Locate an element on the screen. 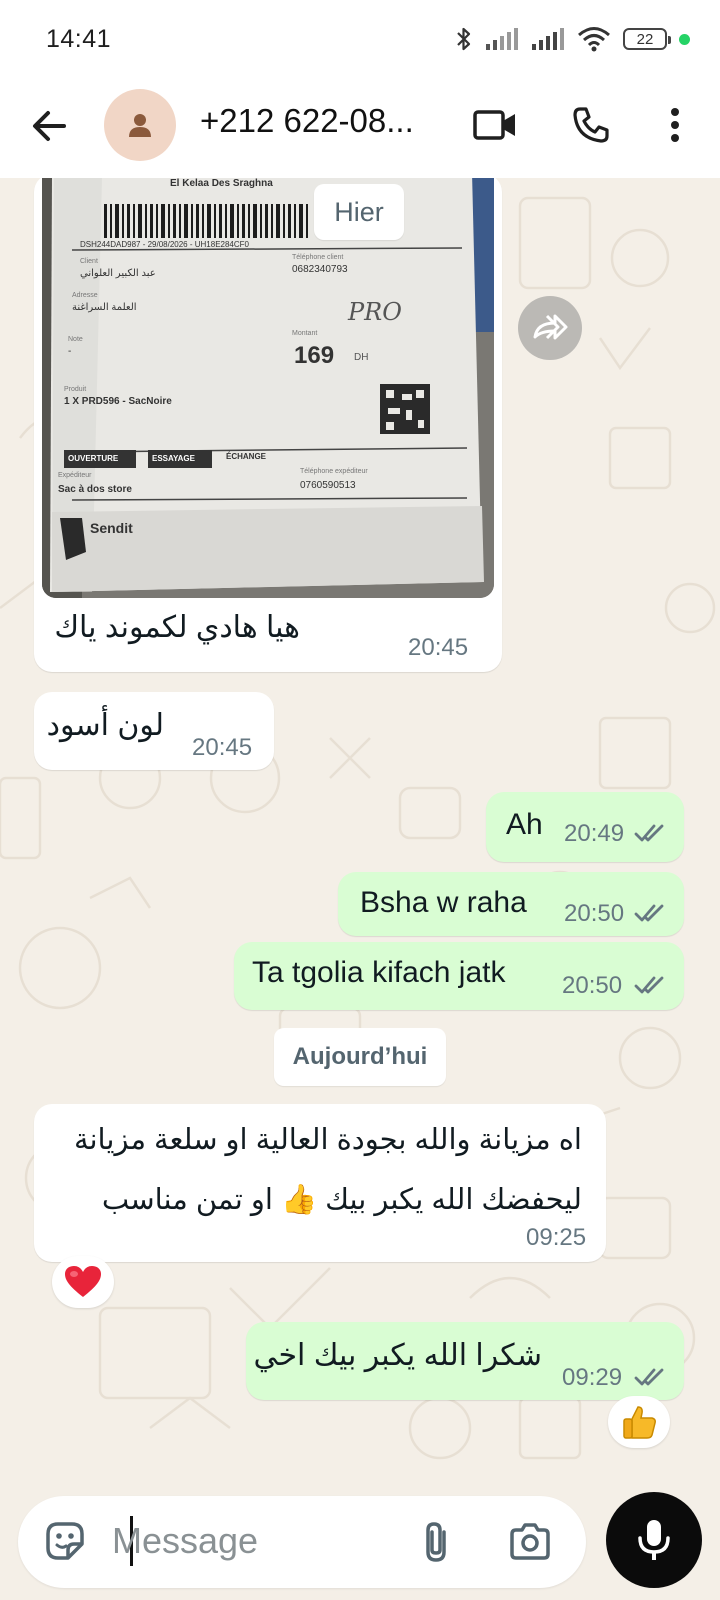  forward-icon is located at coordinates (550, 327).